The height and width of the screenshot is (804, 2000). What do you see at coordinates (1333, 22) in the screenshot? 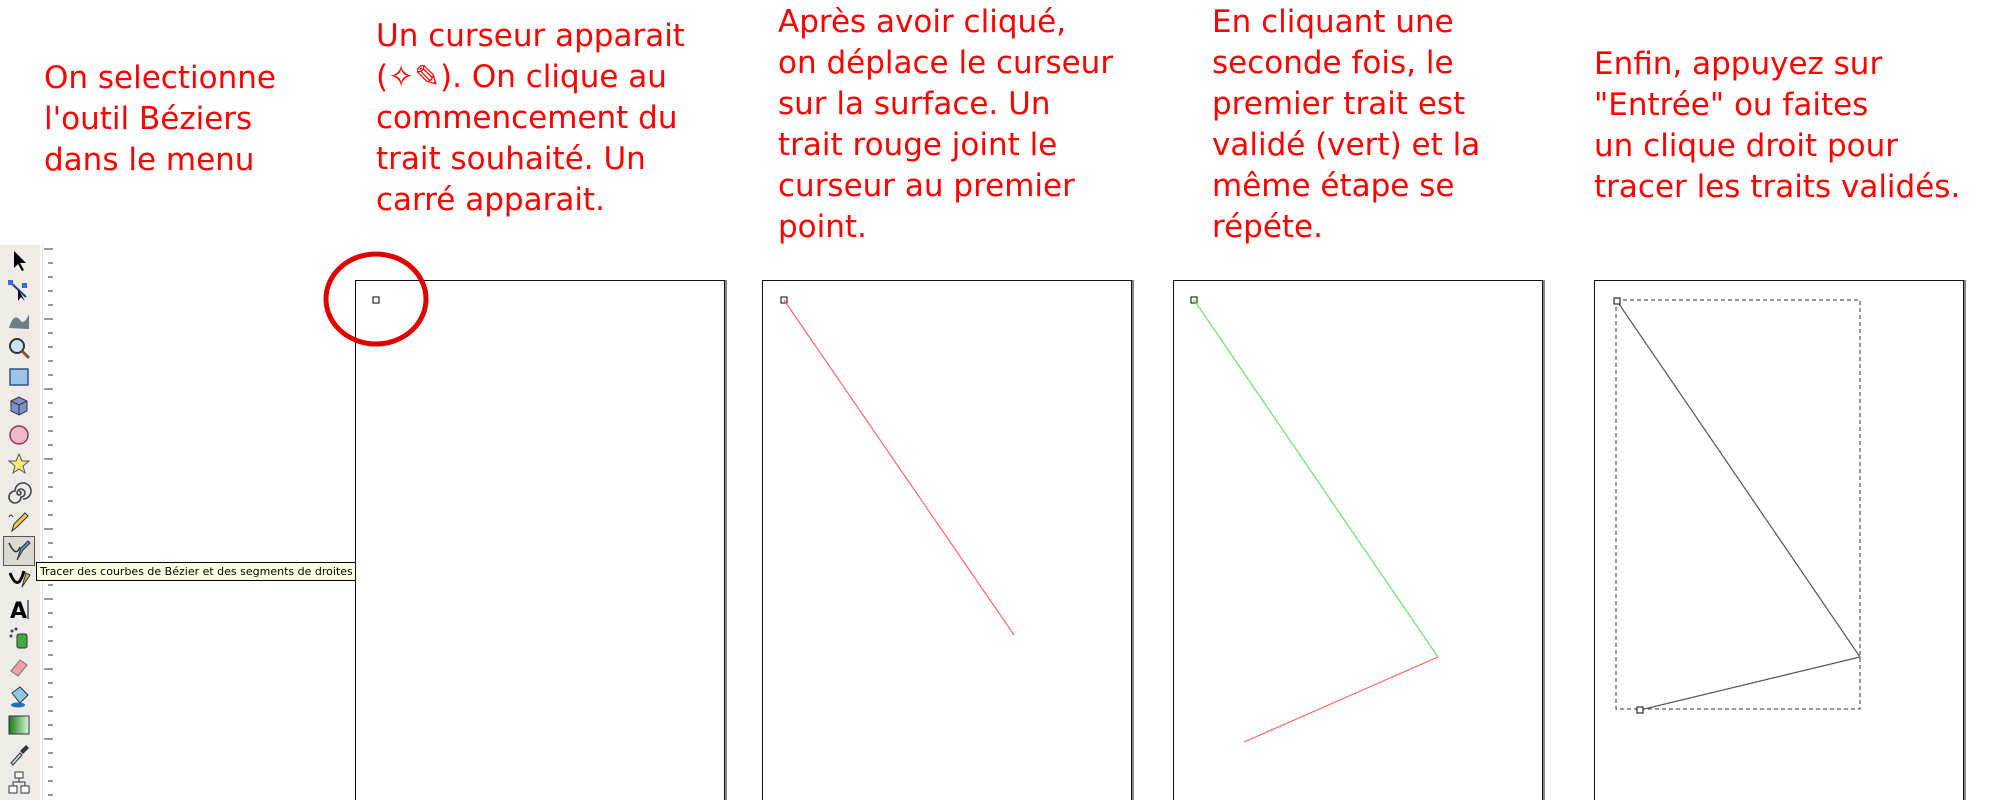
I see `caption-line: En cliquant une` at bounding box center [1333, 22].